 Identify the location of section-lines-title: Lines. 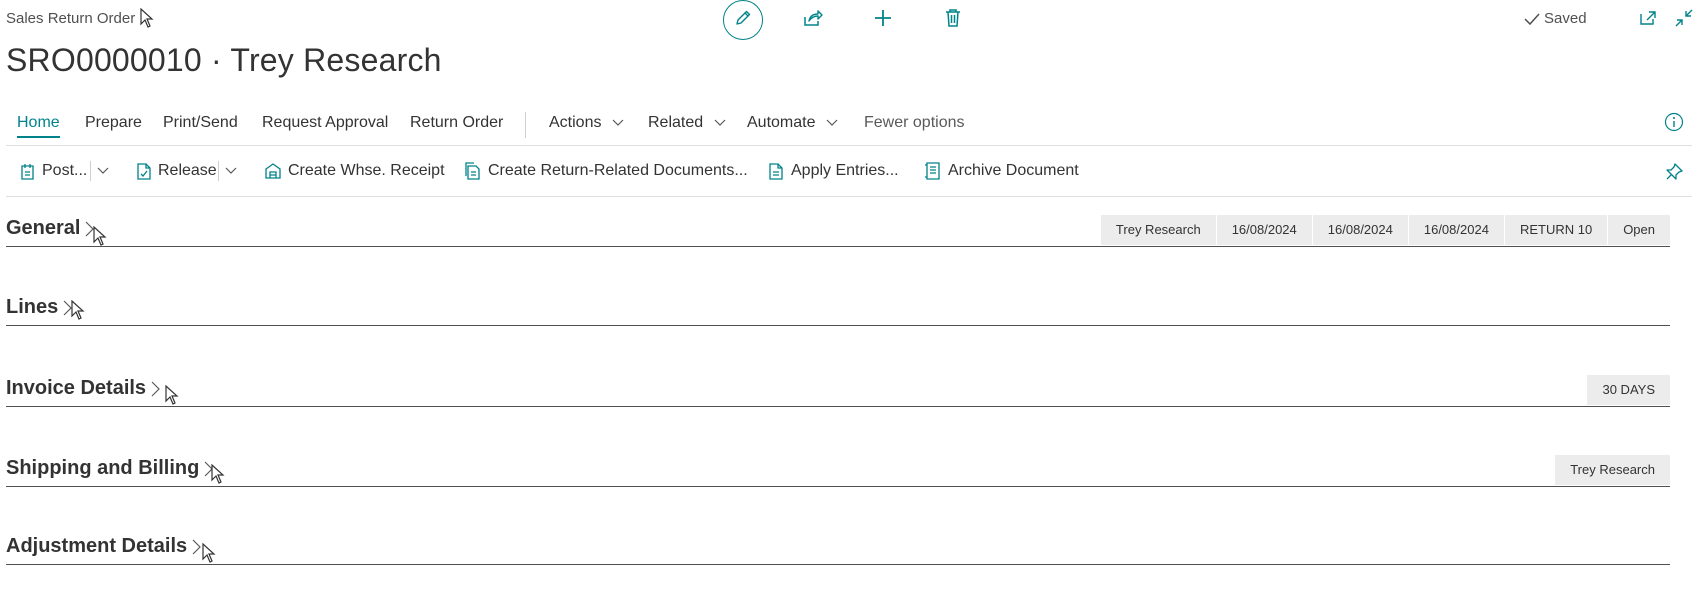
(32, 307).